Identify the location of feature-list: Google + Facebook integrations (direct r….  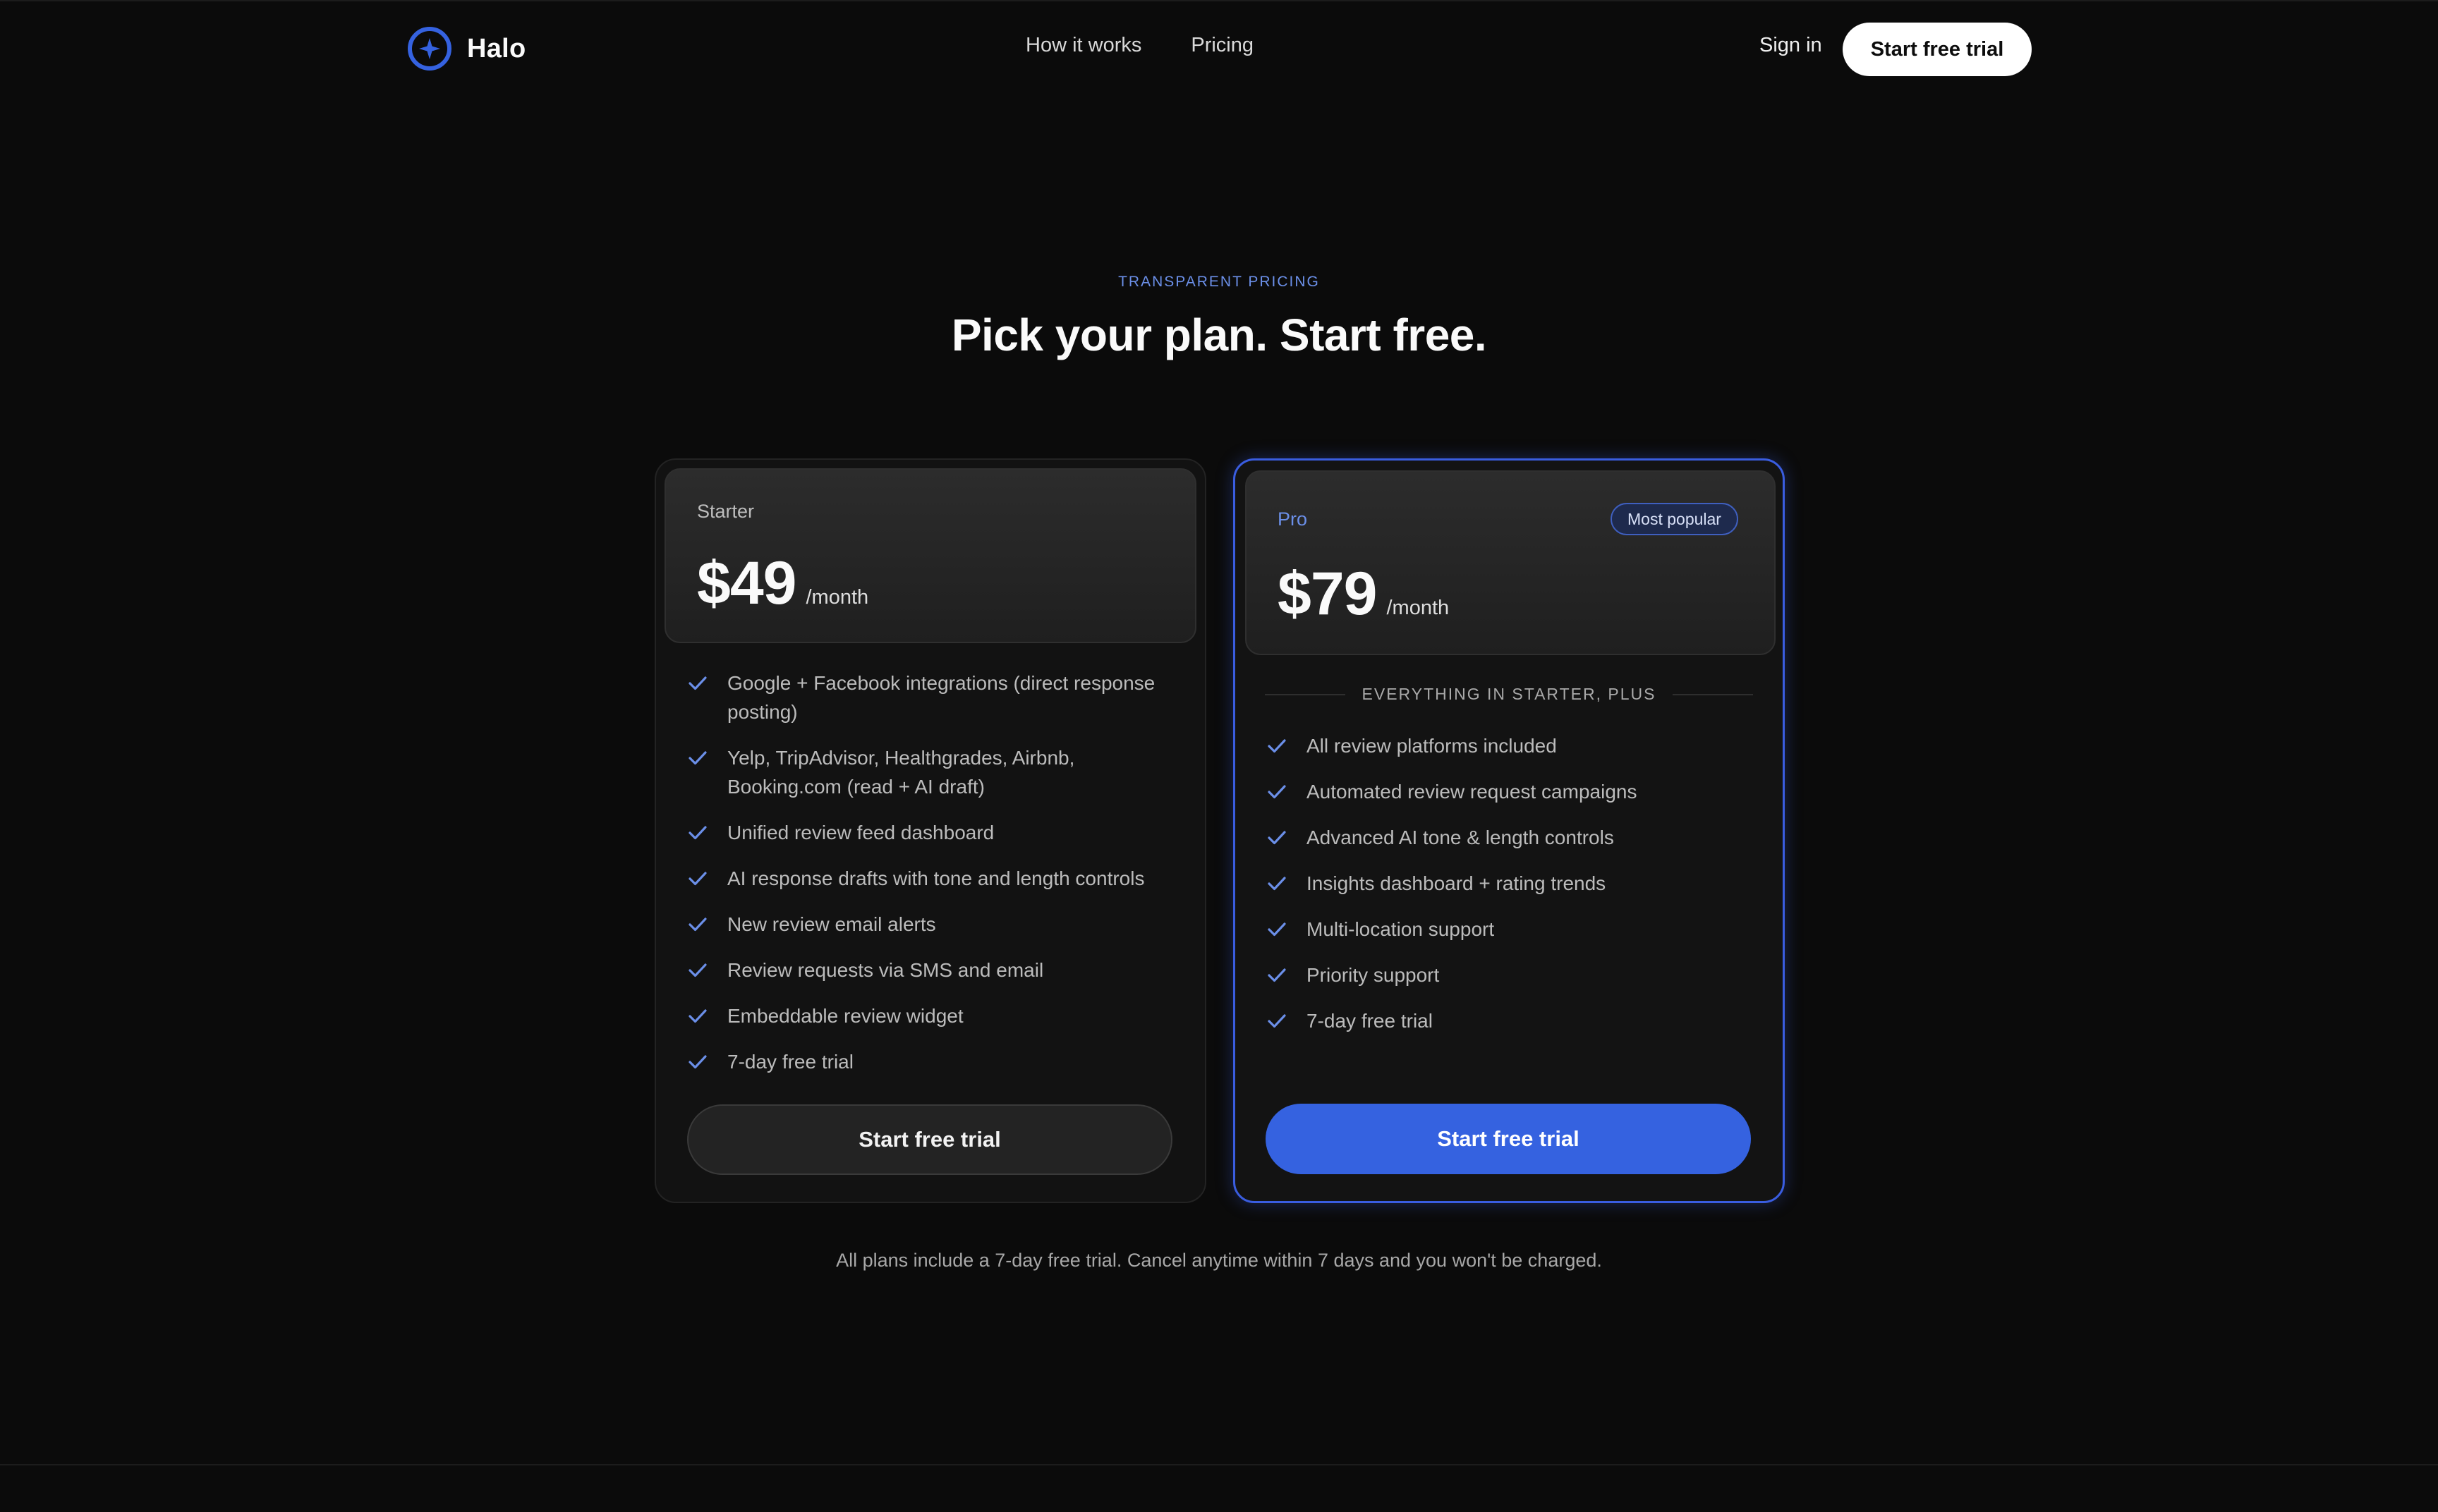
(935, 881).